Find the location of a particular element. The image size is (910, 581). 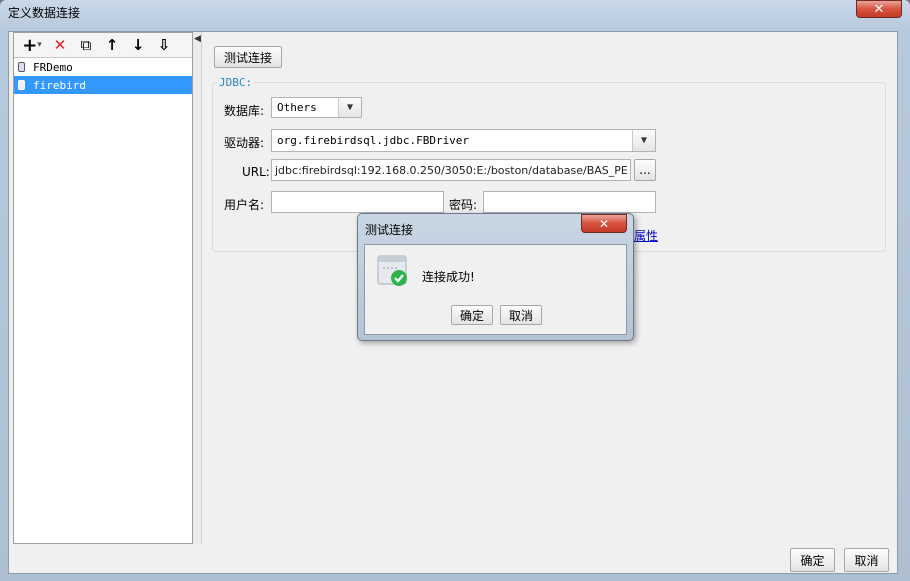

database-label: 数据库: is located at coordinates (244, 111).